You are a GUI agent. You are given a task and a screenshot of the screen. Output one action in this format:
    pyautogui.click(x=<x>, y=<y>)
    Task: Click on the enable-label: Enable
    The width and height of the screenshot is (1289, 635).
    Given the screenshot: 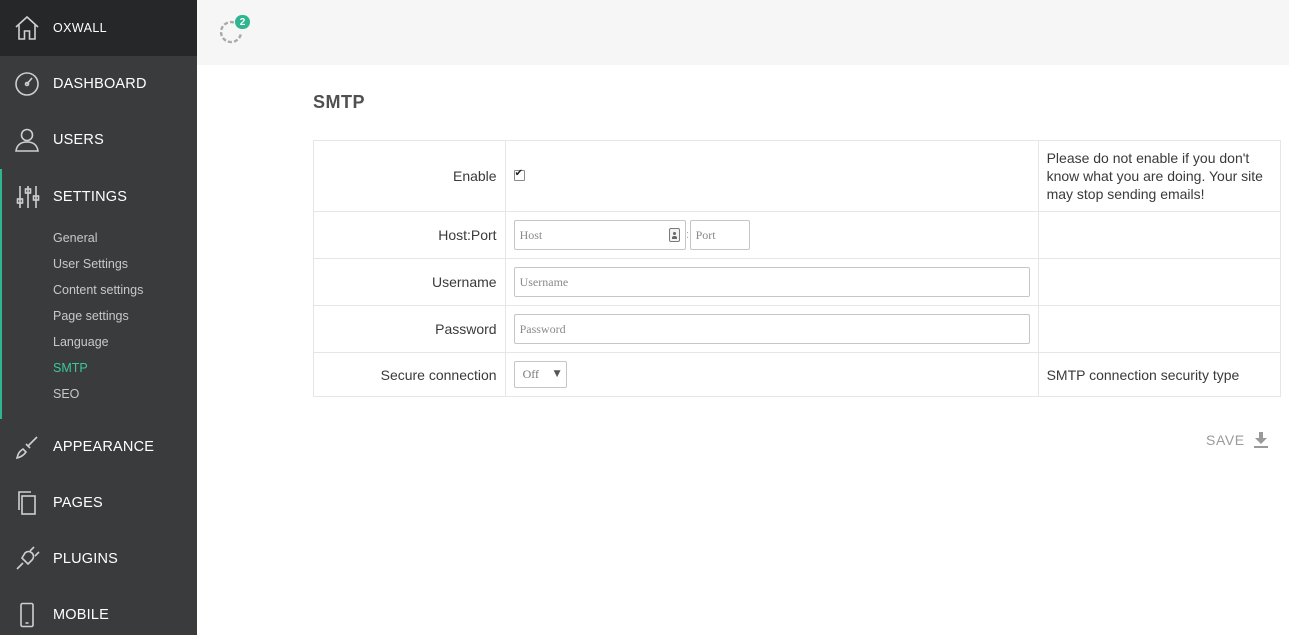 What is the action you would take?
    pyautogui.click(x=409, y=176)
    